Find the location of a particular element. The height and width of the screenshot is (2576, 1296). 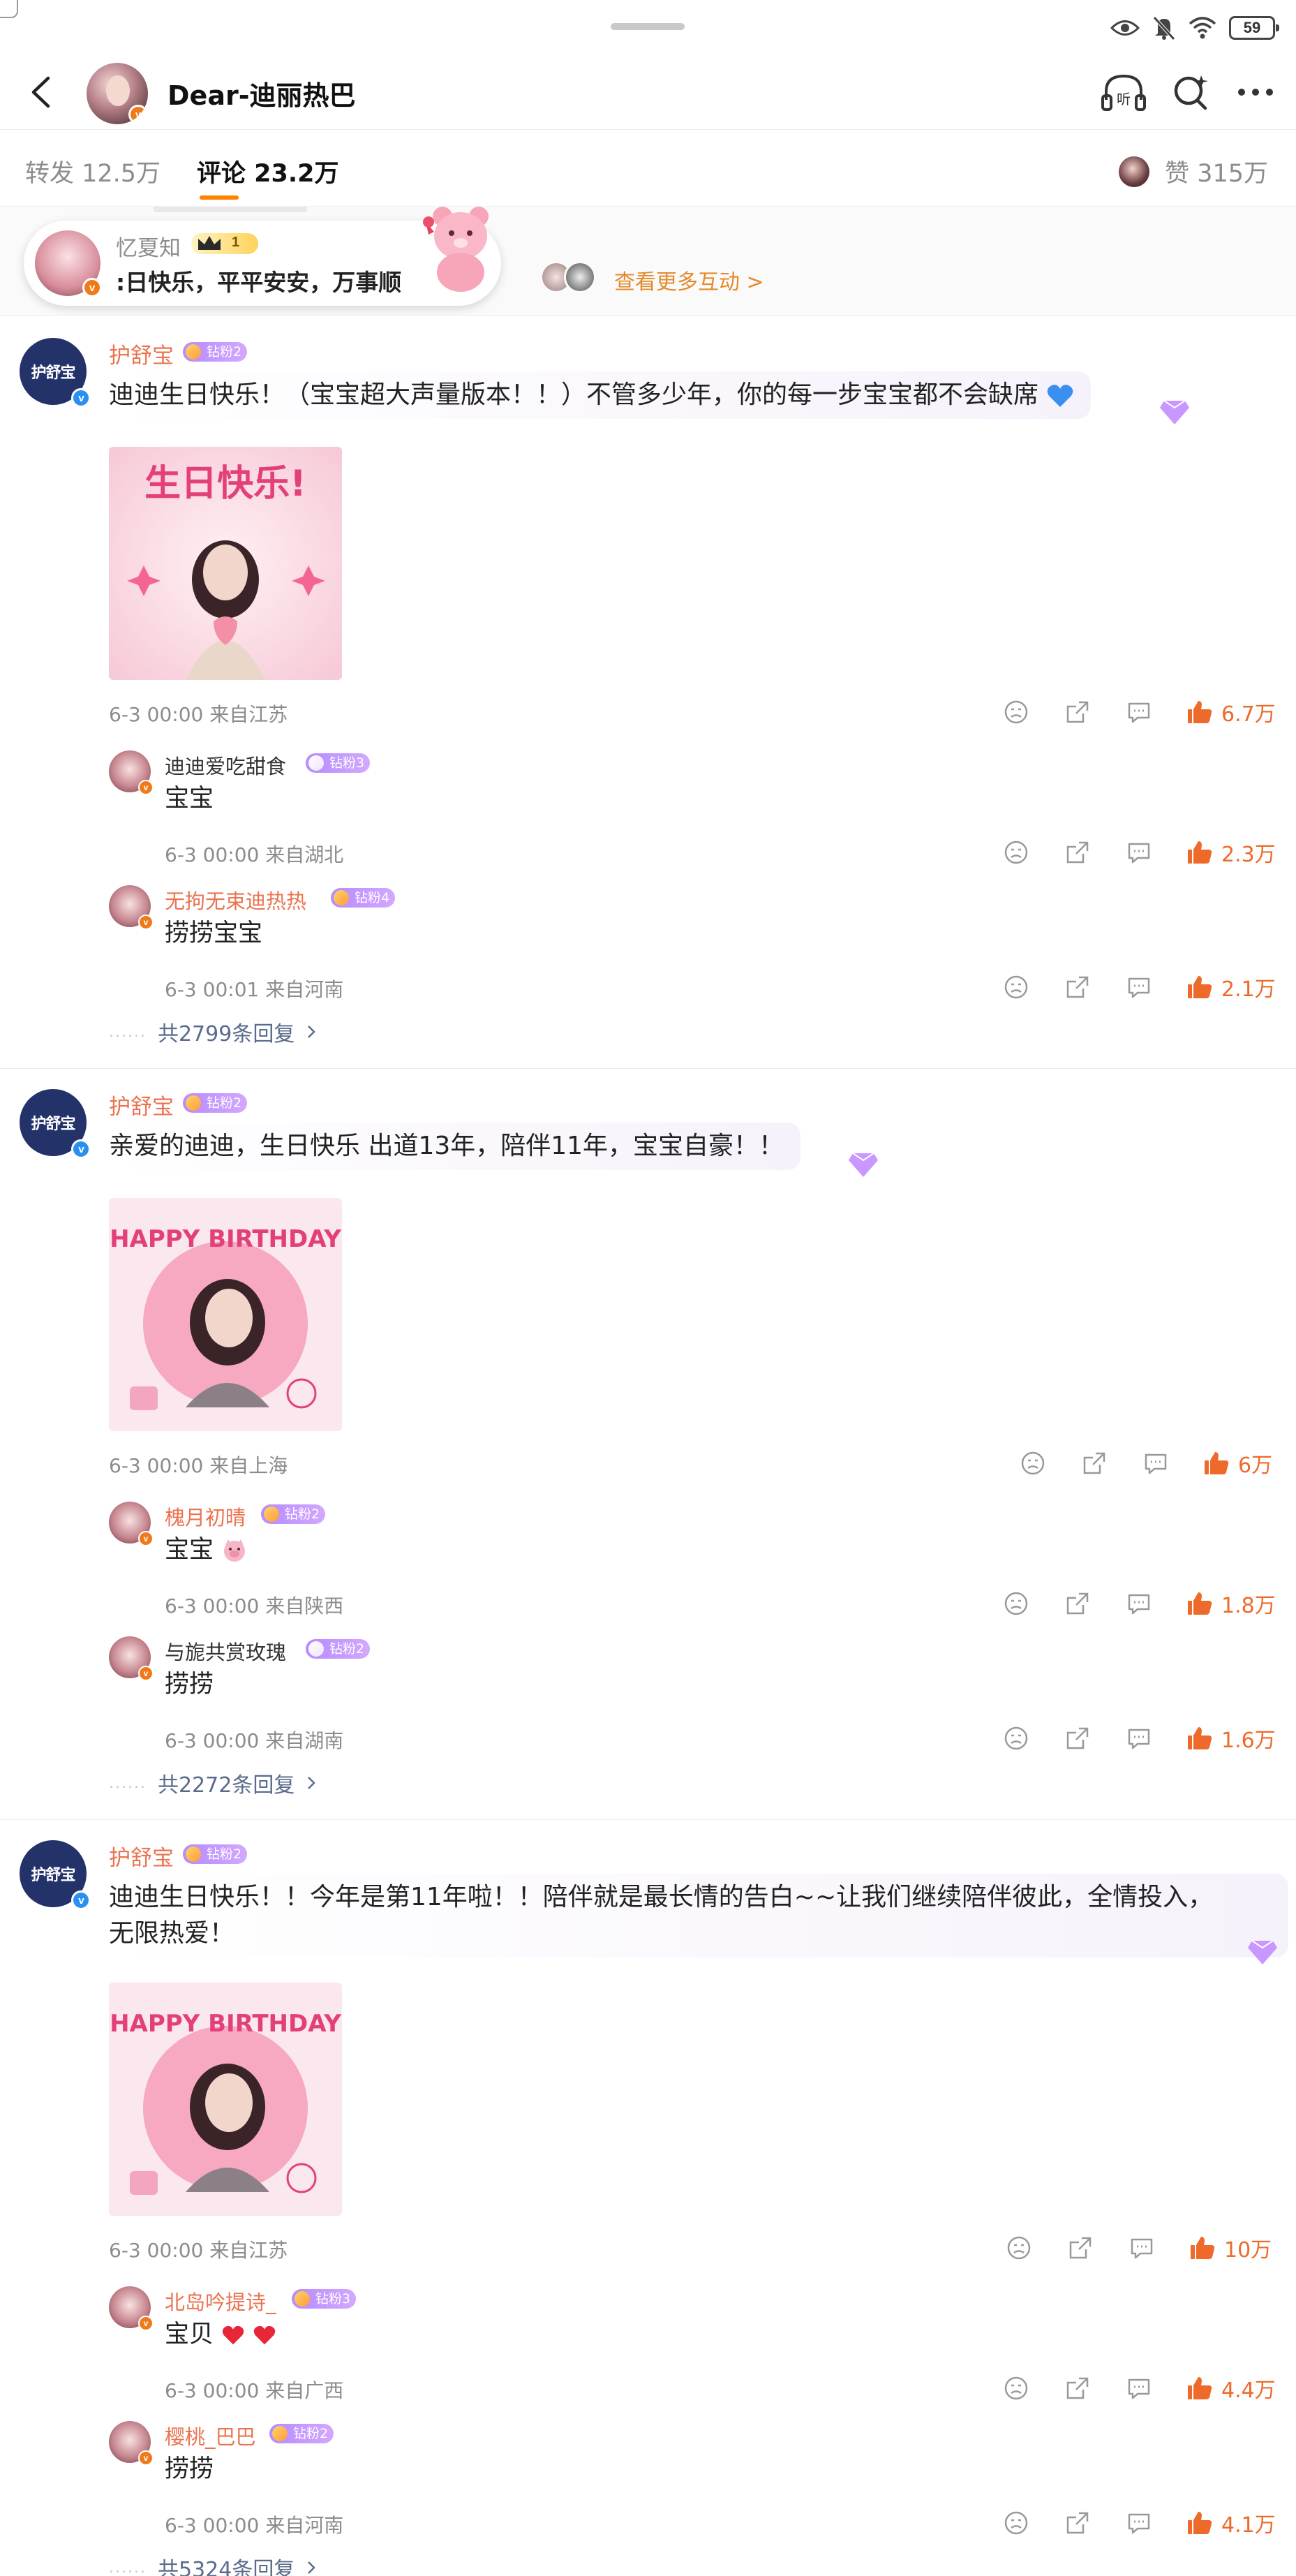

header-actions: 听 is located at coordinates (1188, 92).